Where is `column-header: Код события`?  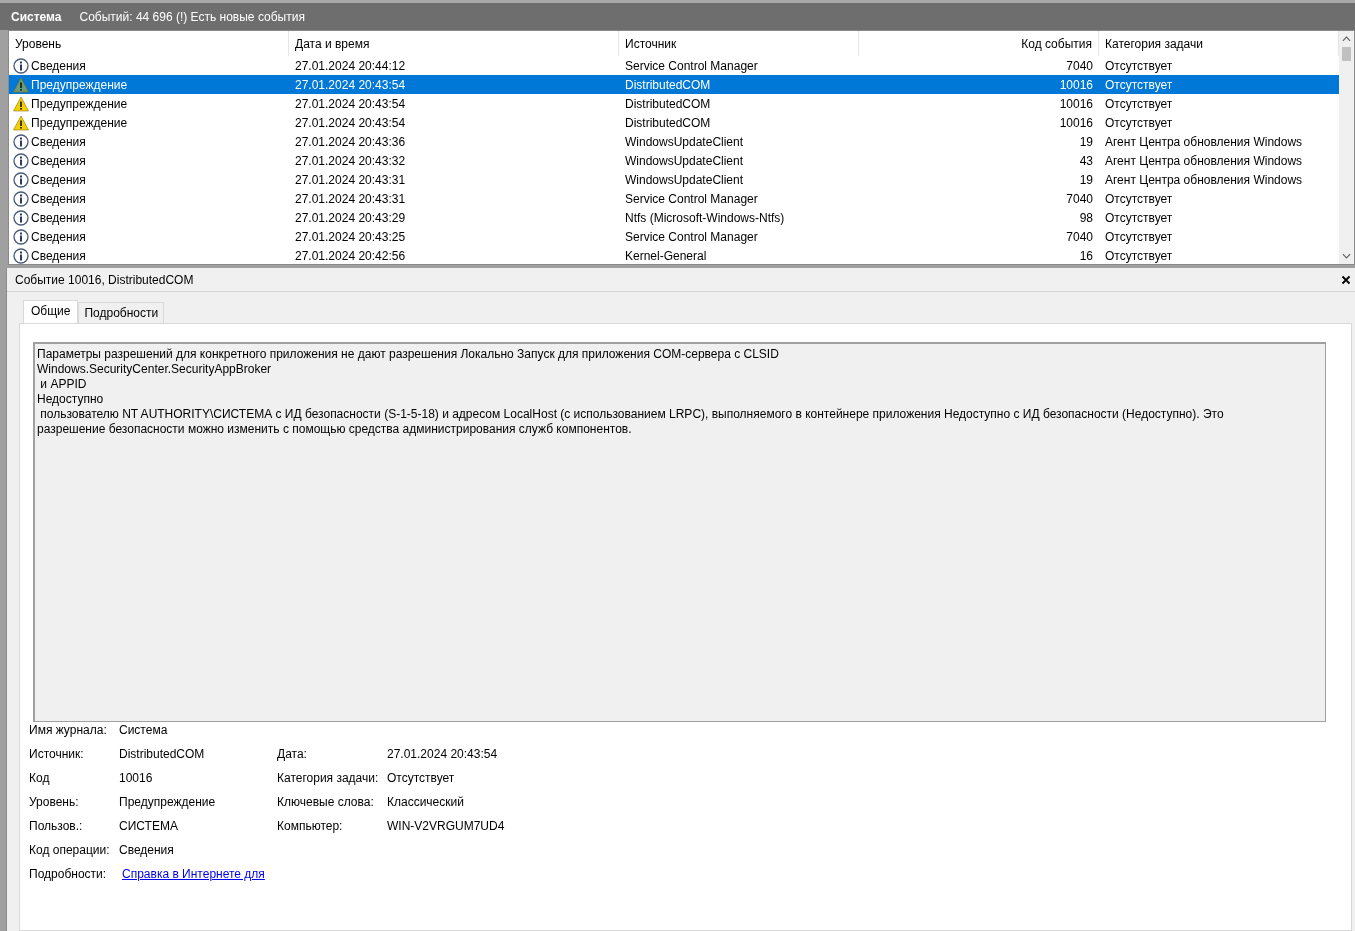 column-header: Код события is located at coordinates (979, 43).